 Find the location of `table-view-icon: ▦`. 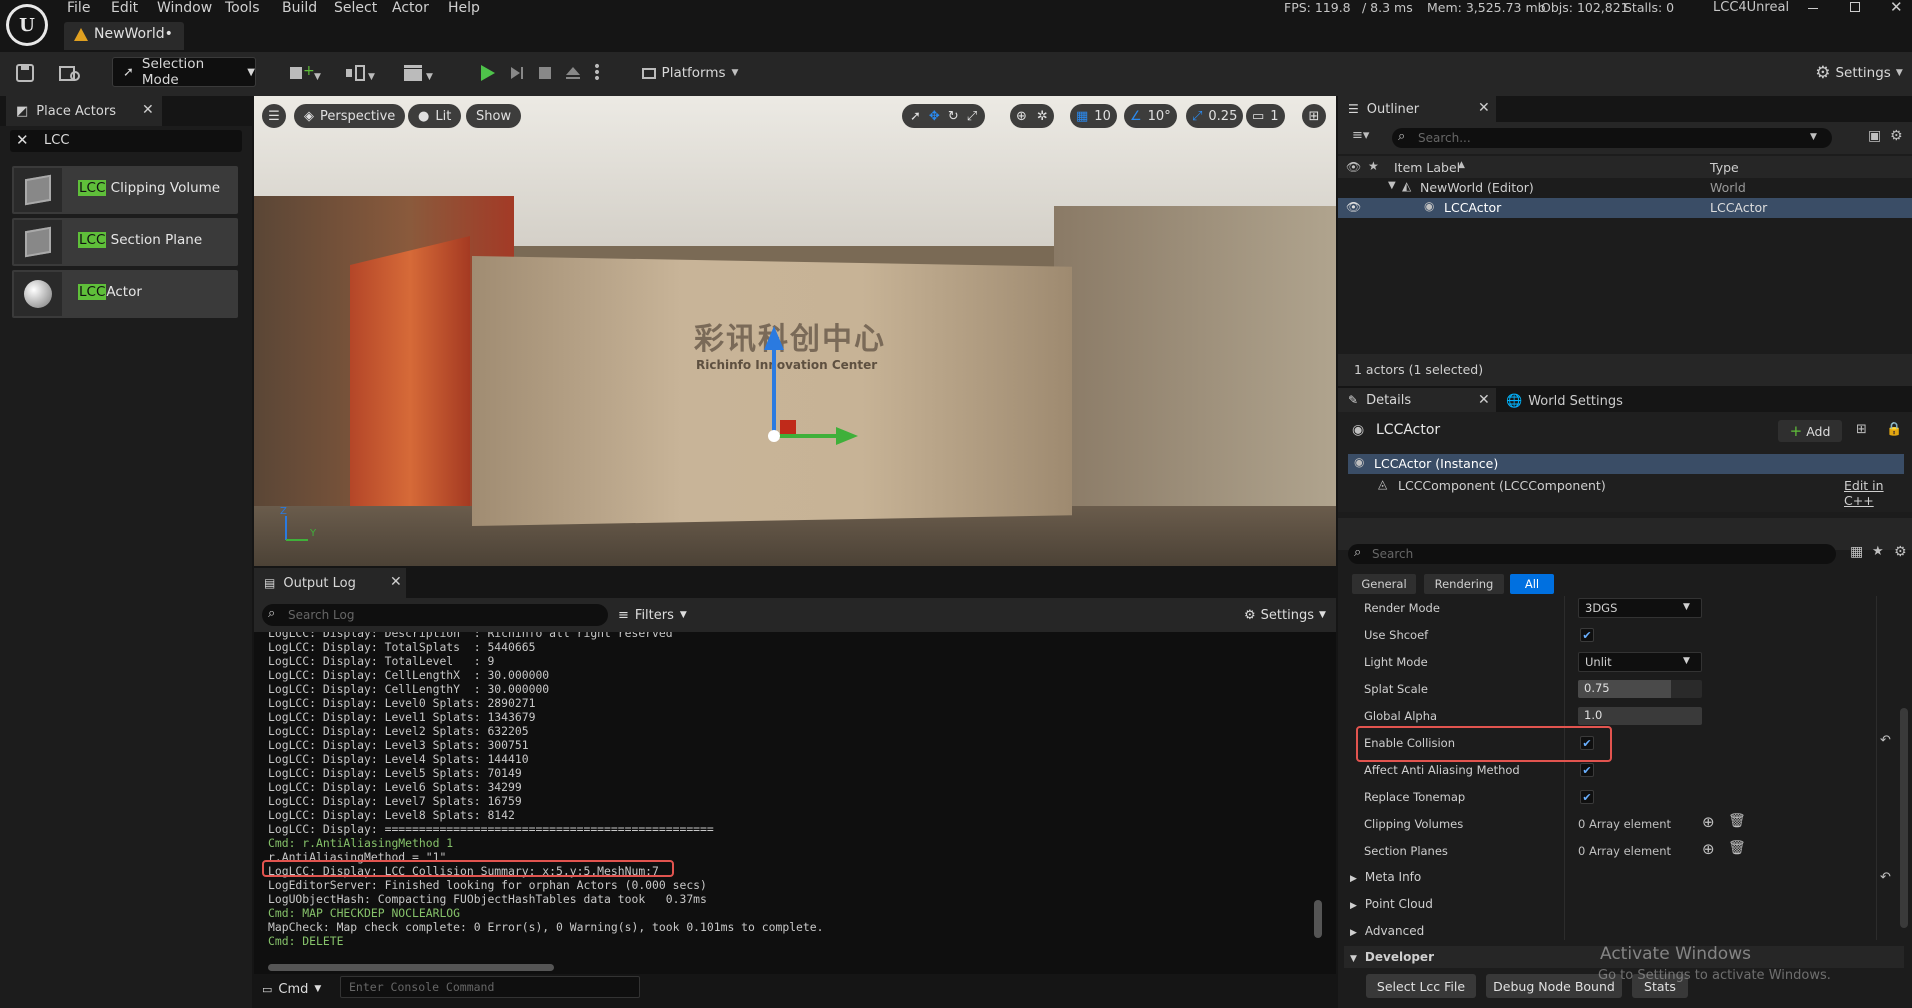

table-view-icon: ▦ is located at coordinates (1856, 552).